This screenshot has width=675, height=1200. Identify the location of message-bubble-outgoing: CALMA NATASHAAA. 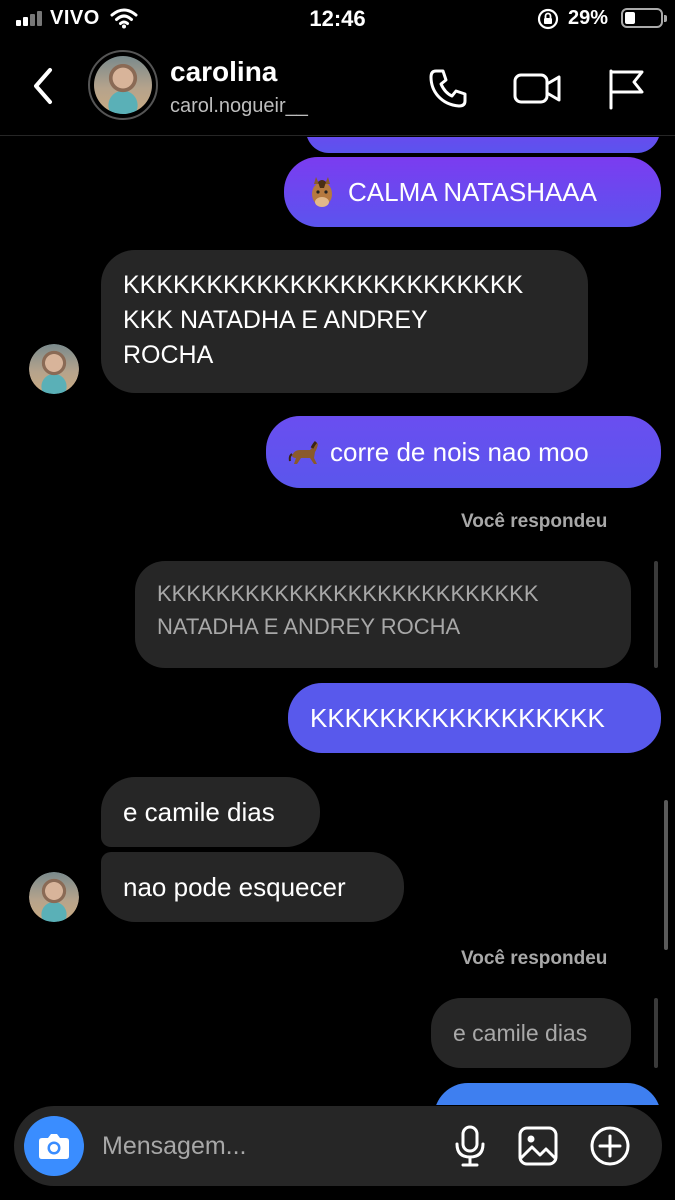
(472, 192).